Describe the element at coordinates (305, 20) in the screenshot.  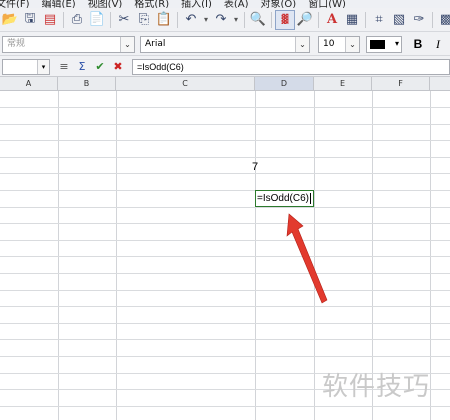
I see `zoom-icon: 🔎` at that location.